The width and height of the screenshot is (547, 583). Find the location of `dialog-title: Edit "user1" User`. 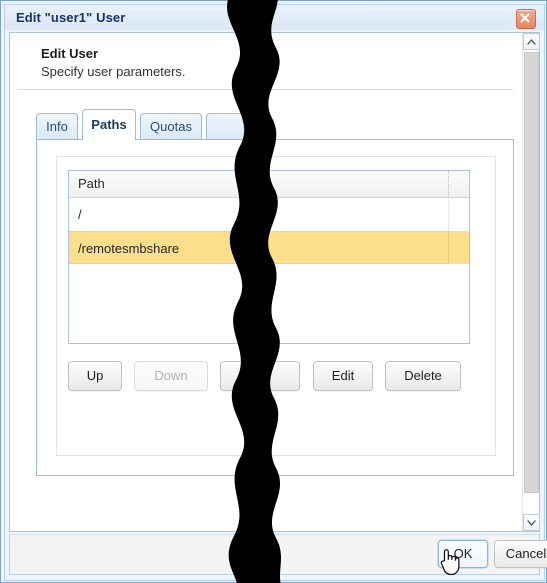

dialog-title: Edit "user1" User is located at coordinates (71, 17).